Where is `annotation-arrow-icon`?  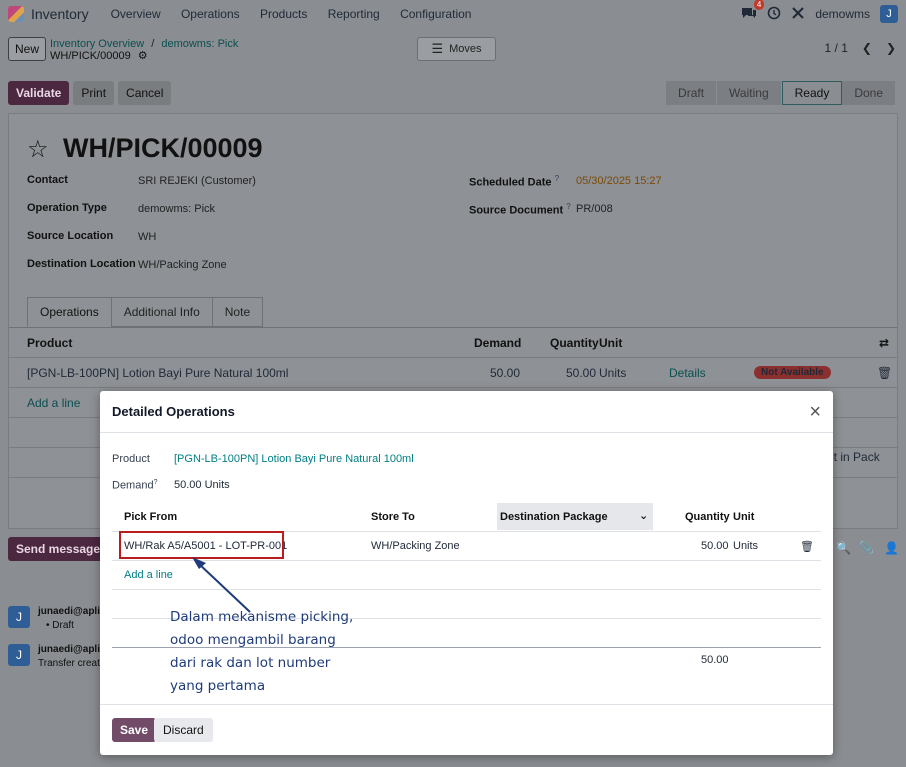 annotation-arrow-icon is located at coordinates (221, 585).